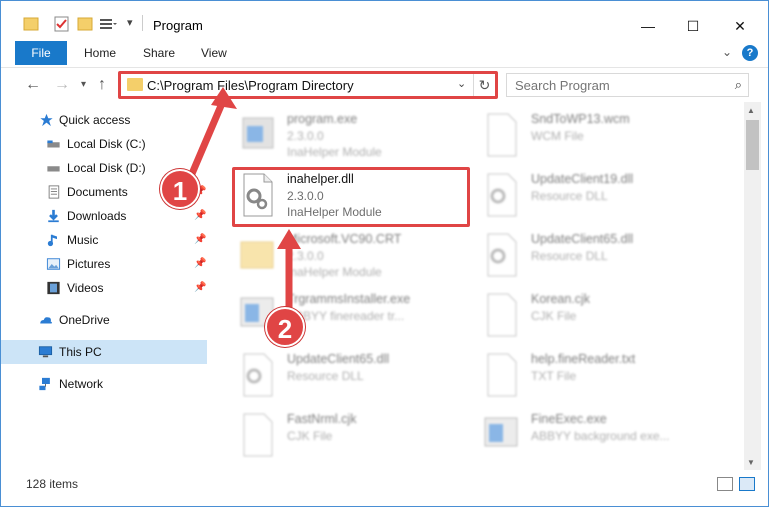  I want to click on star-icon, so click(46, 120).